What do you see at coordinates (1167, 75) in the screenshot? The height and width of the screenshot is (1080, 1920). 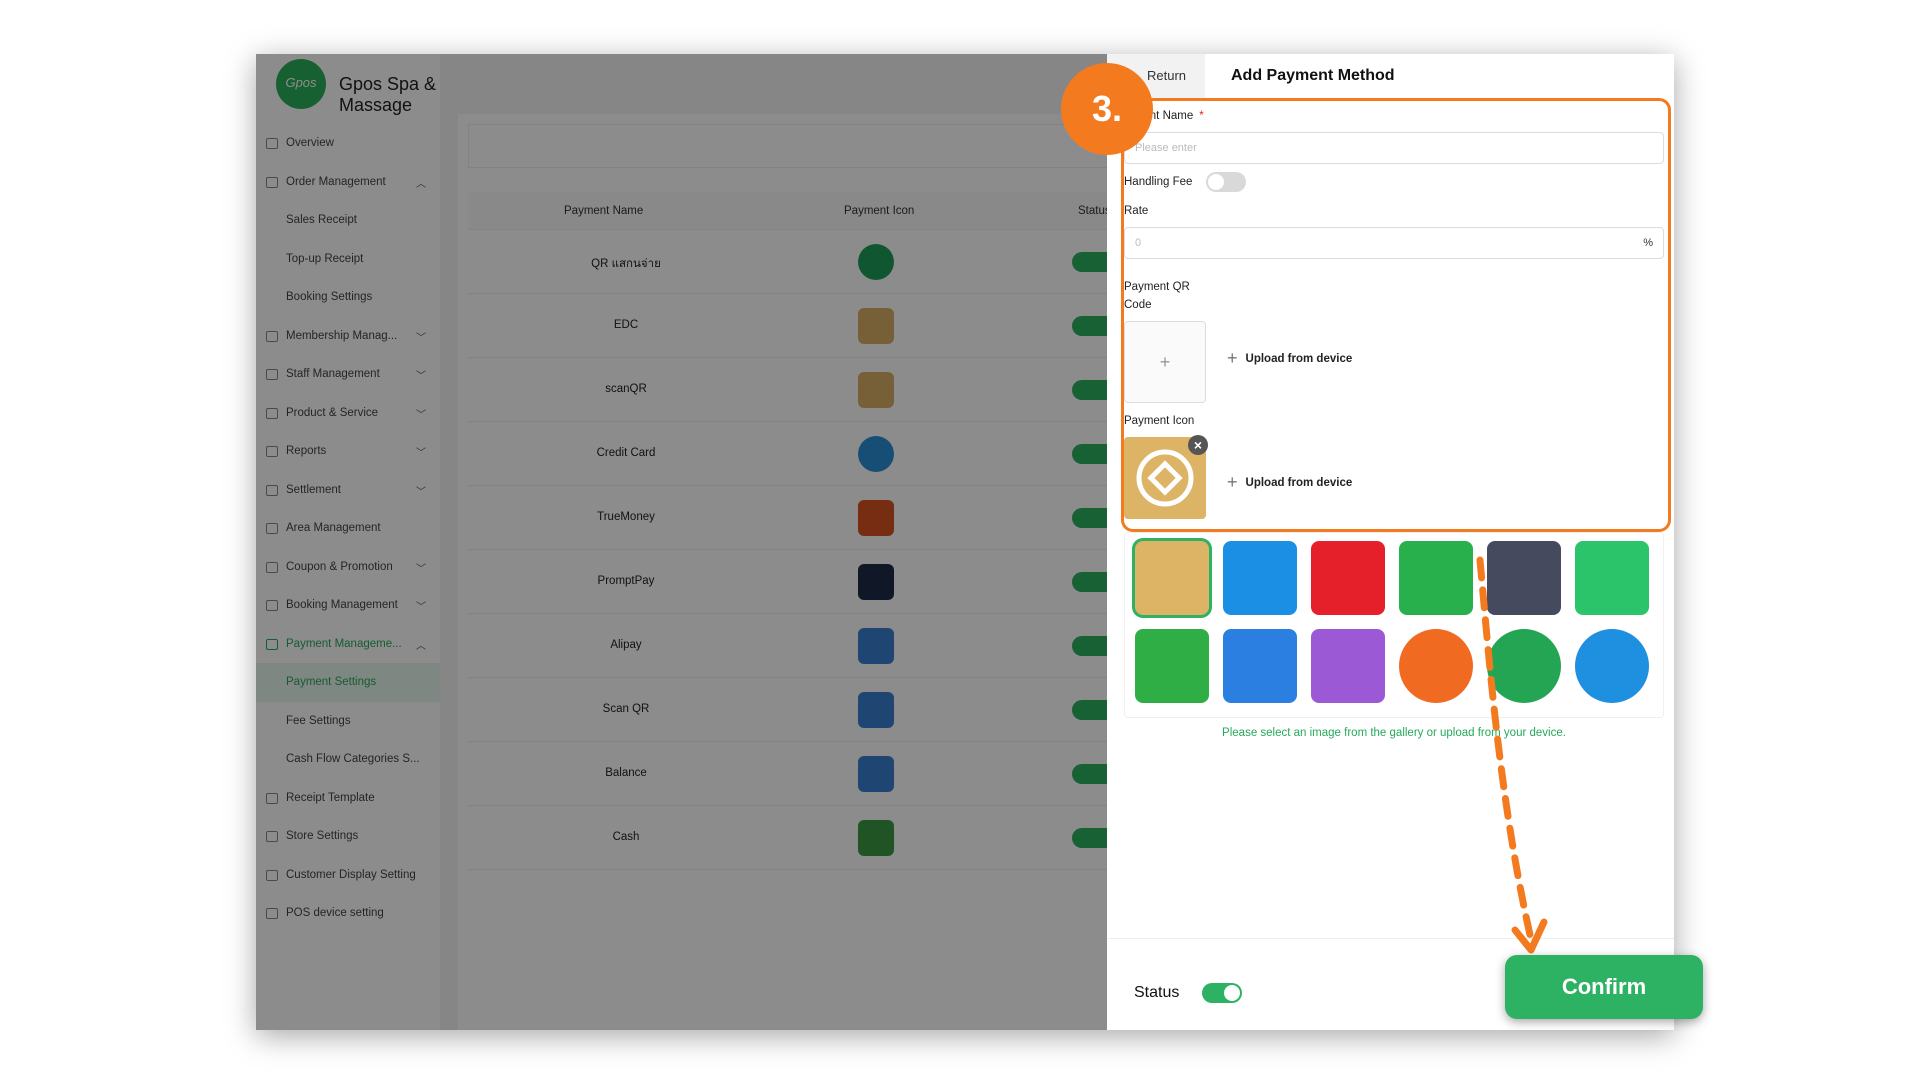 I see `return-label: Return` at bounding box center [1167, 75].